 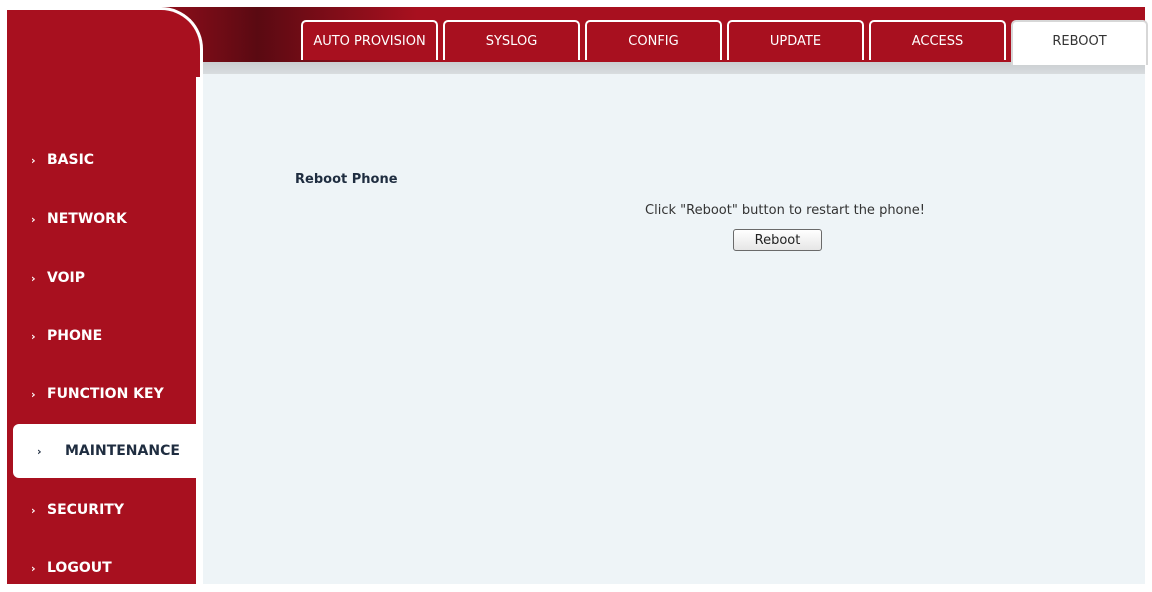 I want to click on sidebar-item-logout: › LOGOUT, so click(x=101, y=568).